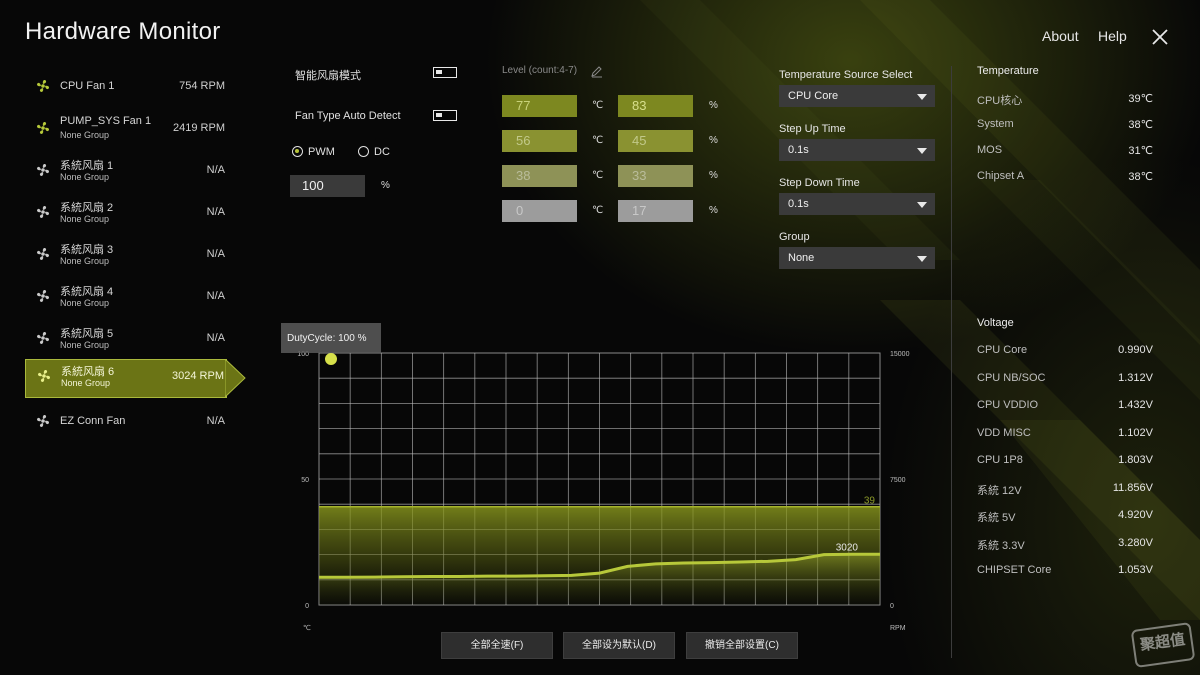 The height and width of the screenshot is (675, 1200). I want to click on right-axis-tick: 0, so click(892, 606).